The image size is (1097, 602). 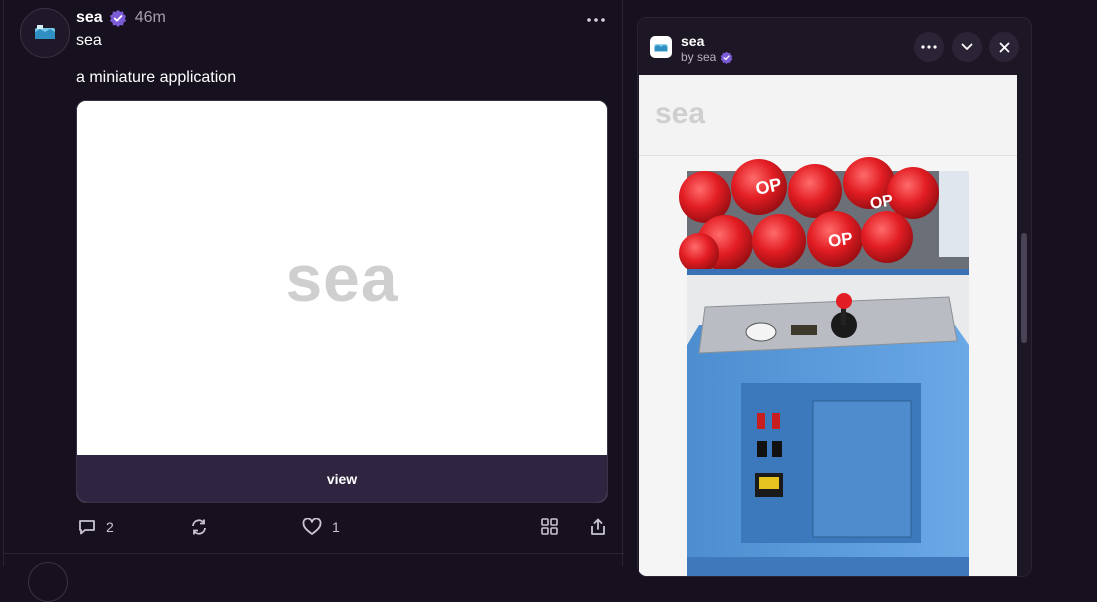 I want to click on post-actions: 2 1, so click(x=346, y=531).